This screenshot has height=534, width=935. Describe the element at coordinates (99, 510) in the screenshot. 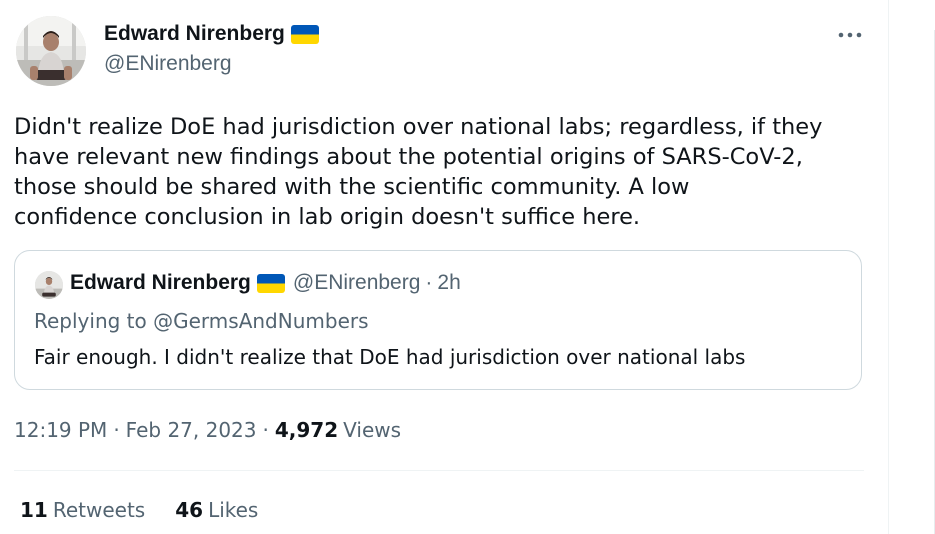

I see `retweets-label: Retweets` at that location.